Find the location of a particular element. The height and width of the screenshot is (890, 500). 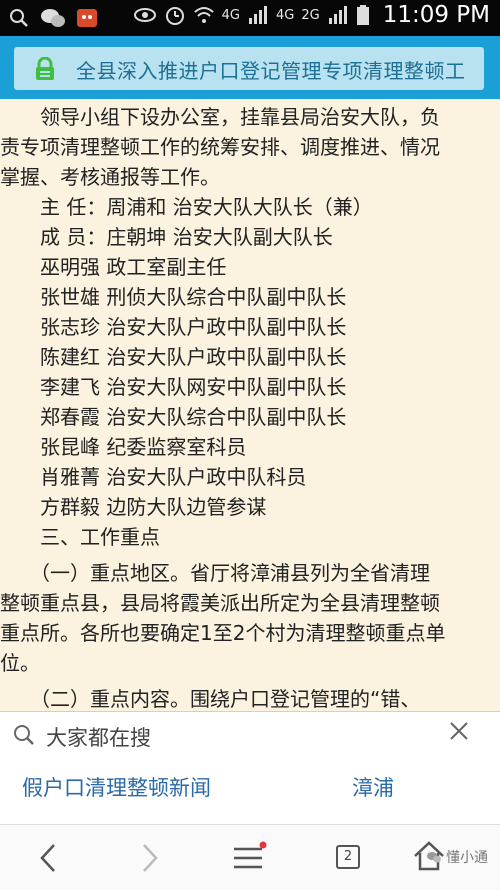

search-suggestions-panel: 大家都在搜 假户口清理整顿新闻 漳浦 is located at coordinates (250, 768).